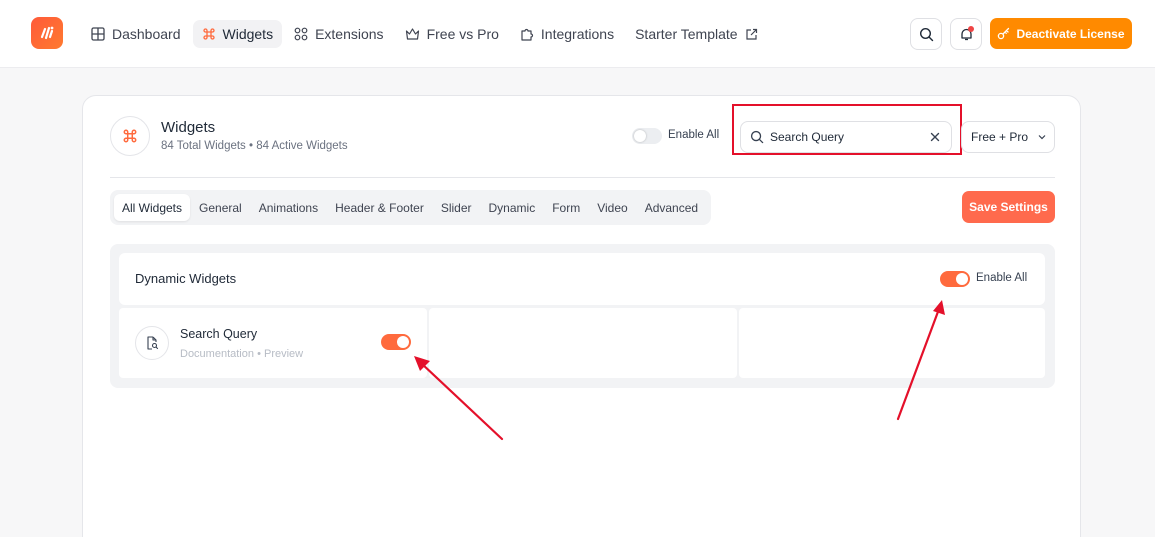 This screenshot has width=1155, height=537. I want to click on crown-icon, so click(412, 34).